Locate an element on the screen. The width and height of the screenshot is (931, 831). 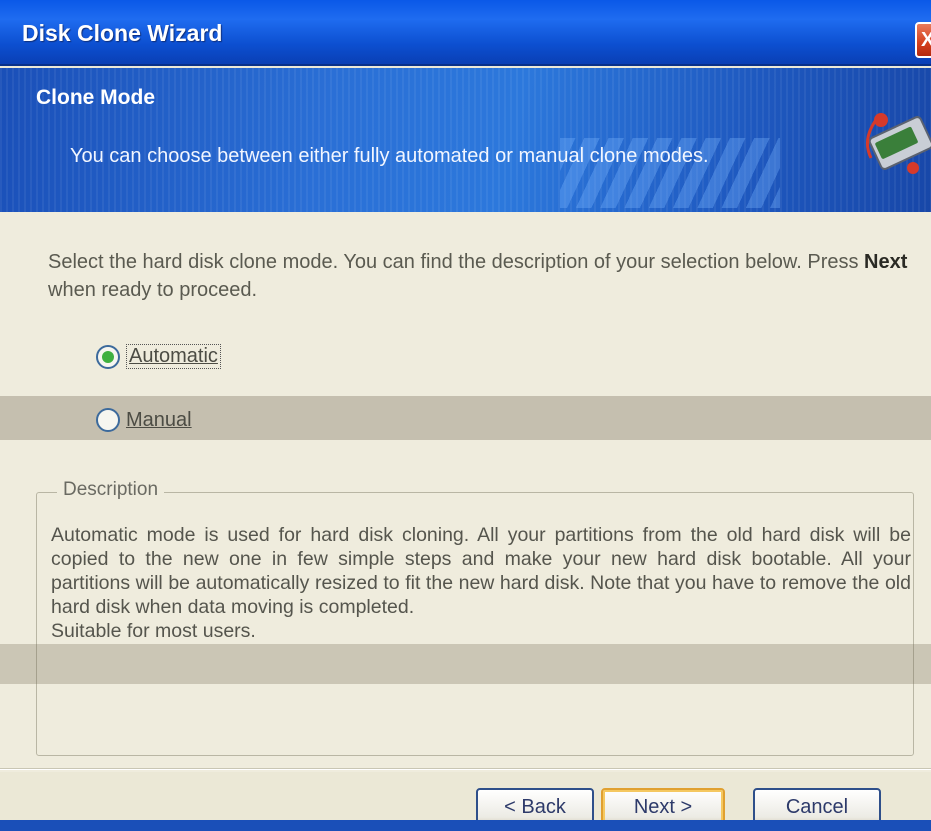
radio-automatic: Automatic is located at coordinates (158, 356).